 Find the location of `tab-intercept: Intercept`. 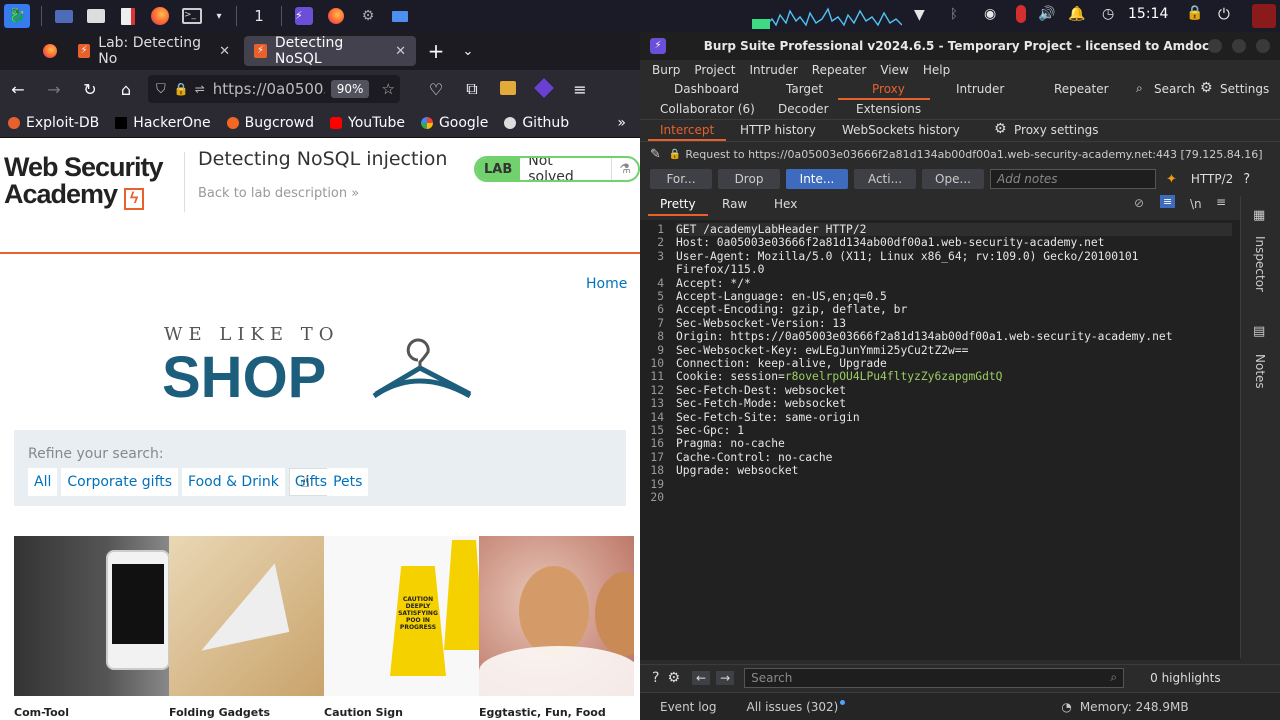

tab-intercept: Intercept is located at coordinates (687, 130).